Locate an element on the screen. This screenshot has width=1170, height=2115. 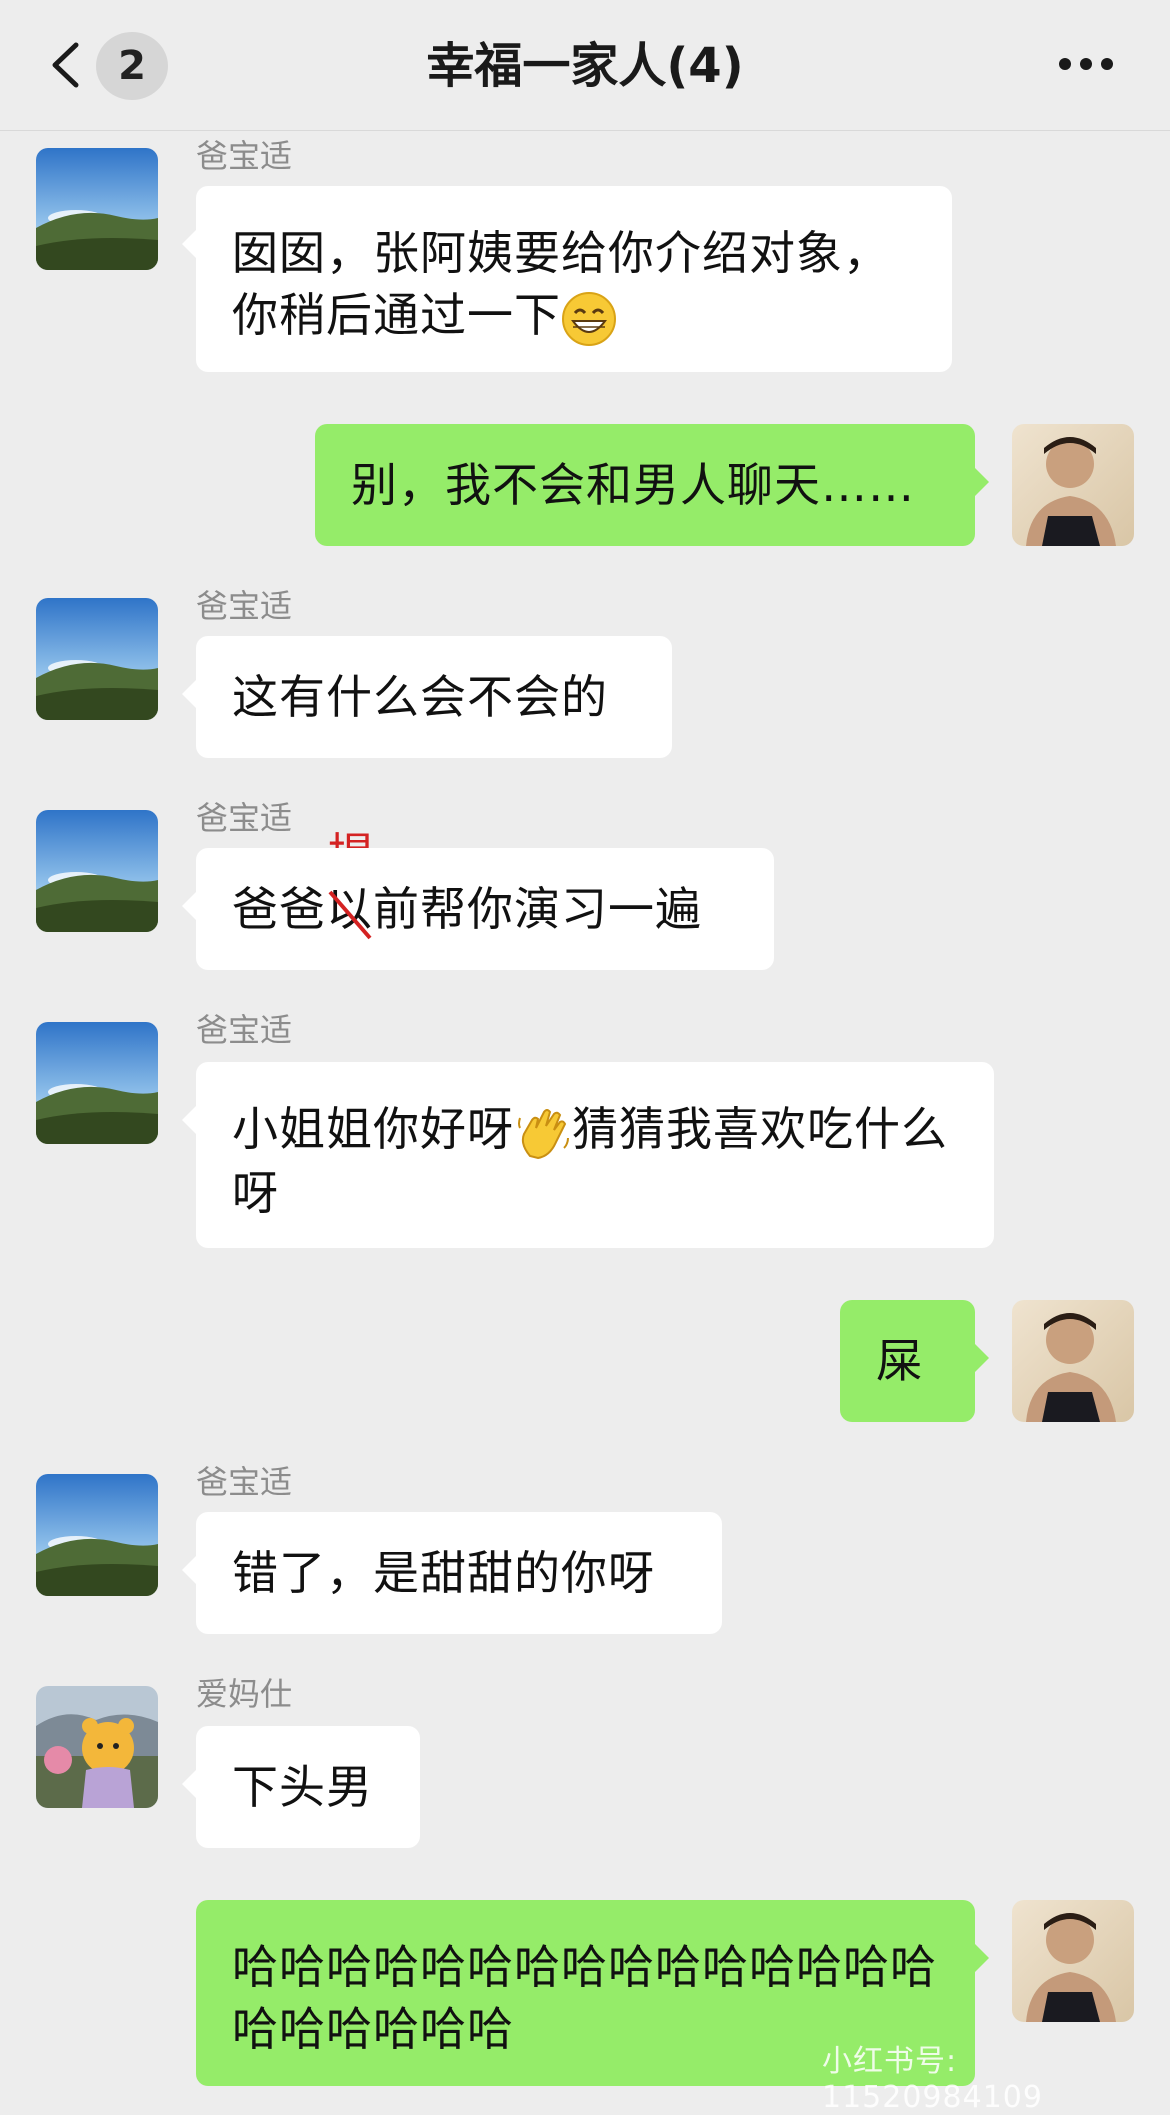
message-bubble: 这有什么会不会的 is located at coordinates (427, 697).